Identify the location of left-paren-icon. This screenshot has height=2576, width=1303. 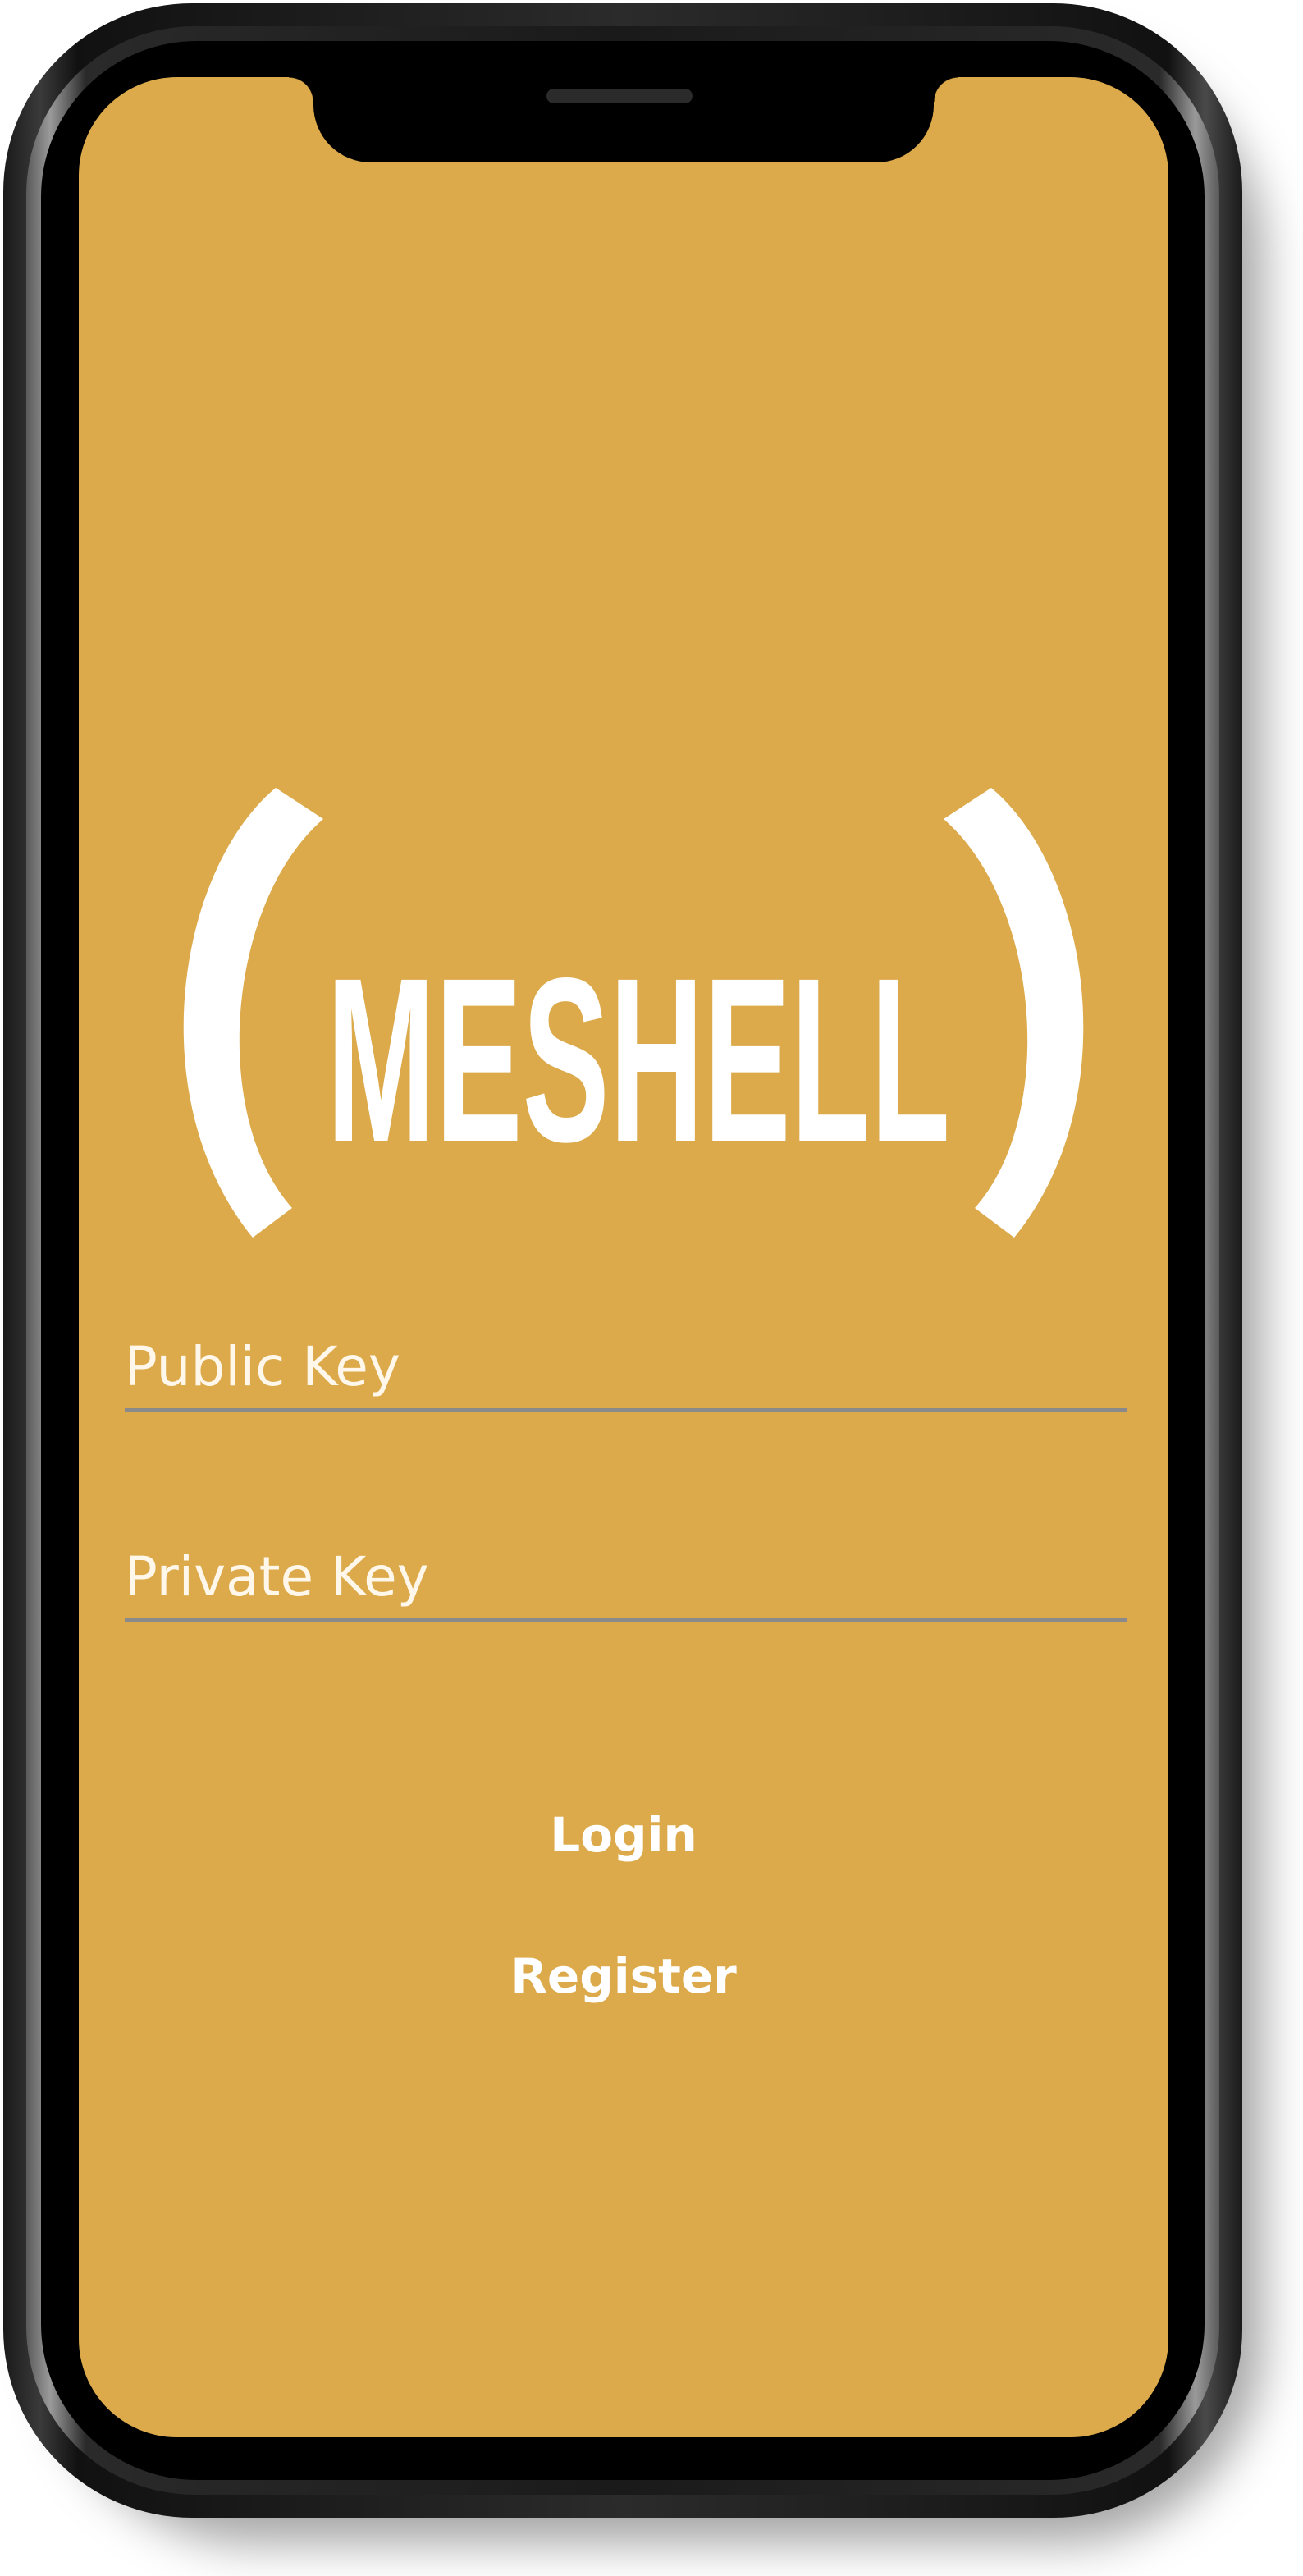
(253, 1013).